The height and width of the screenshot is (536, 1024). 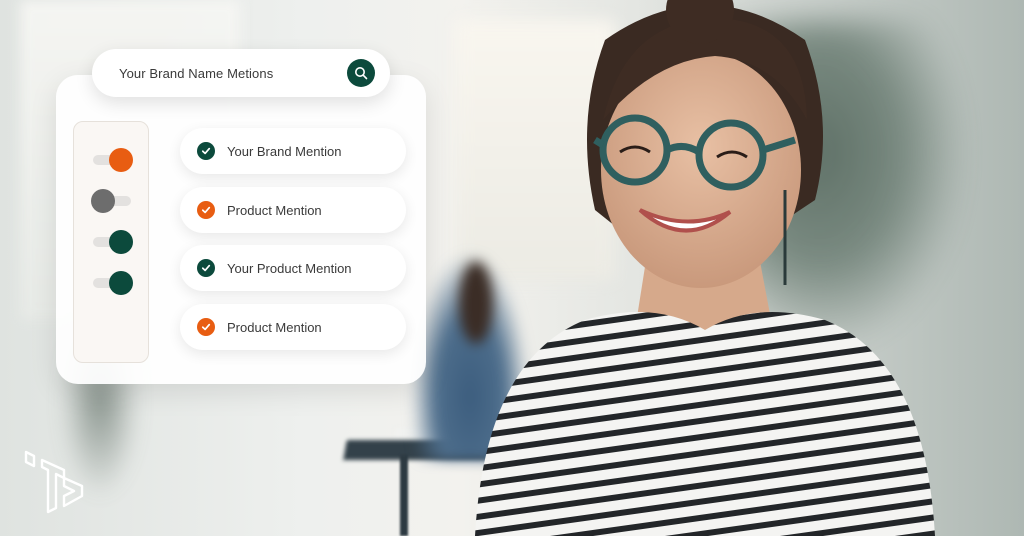 I want to click on search-bar: Your Brand Name Metions, so click(x=241, y=73).